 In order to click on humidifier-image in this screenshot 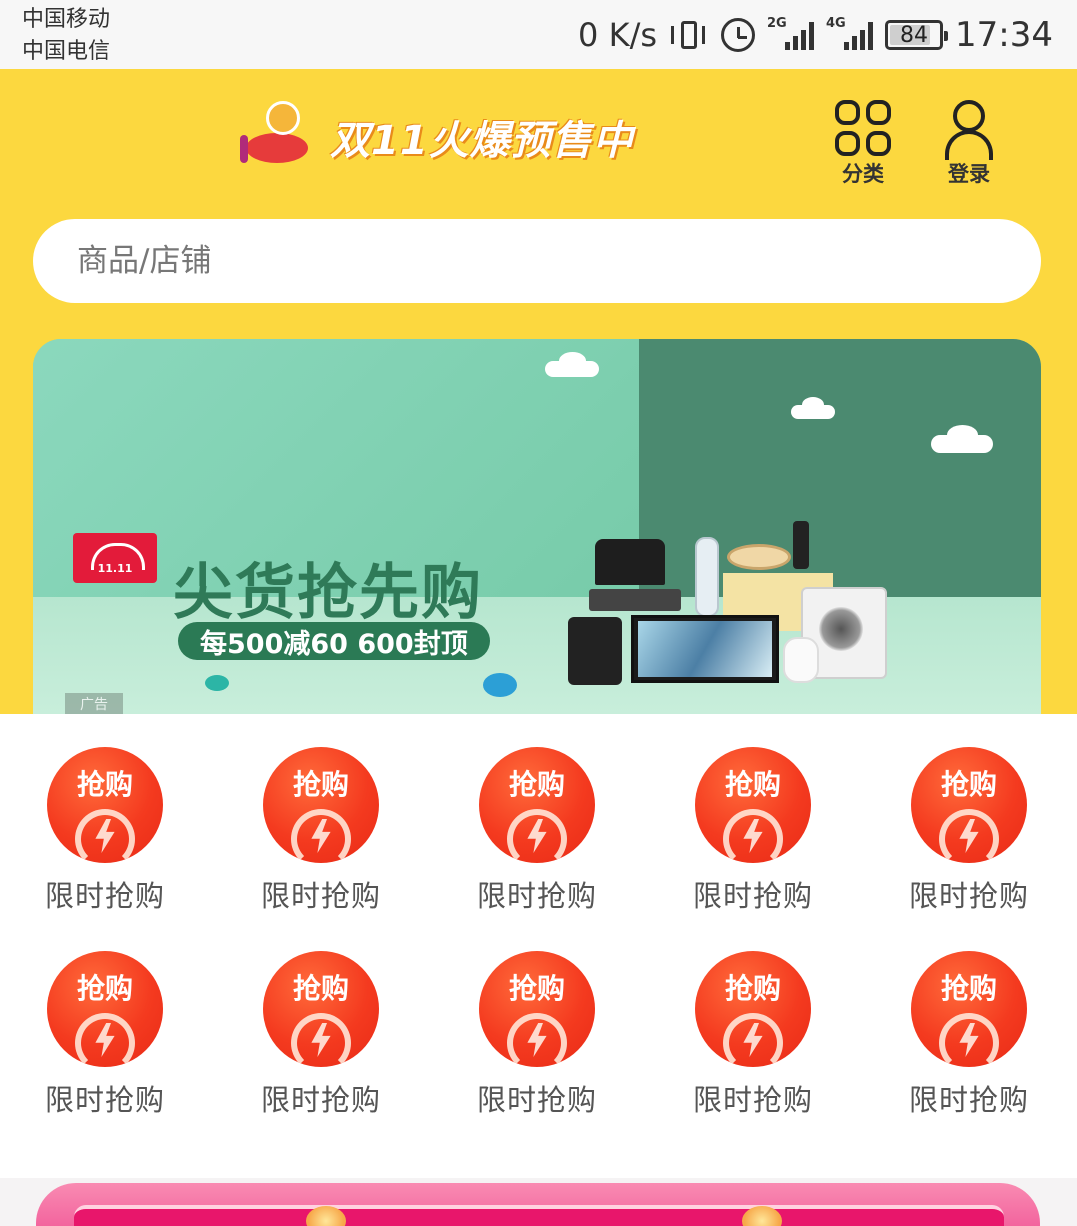, I will do `click(801, 660)`.